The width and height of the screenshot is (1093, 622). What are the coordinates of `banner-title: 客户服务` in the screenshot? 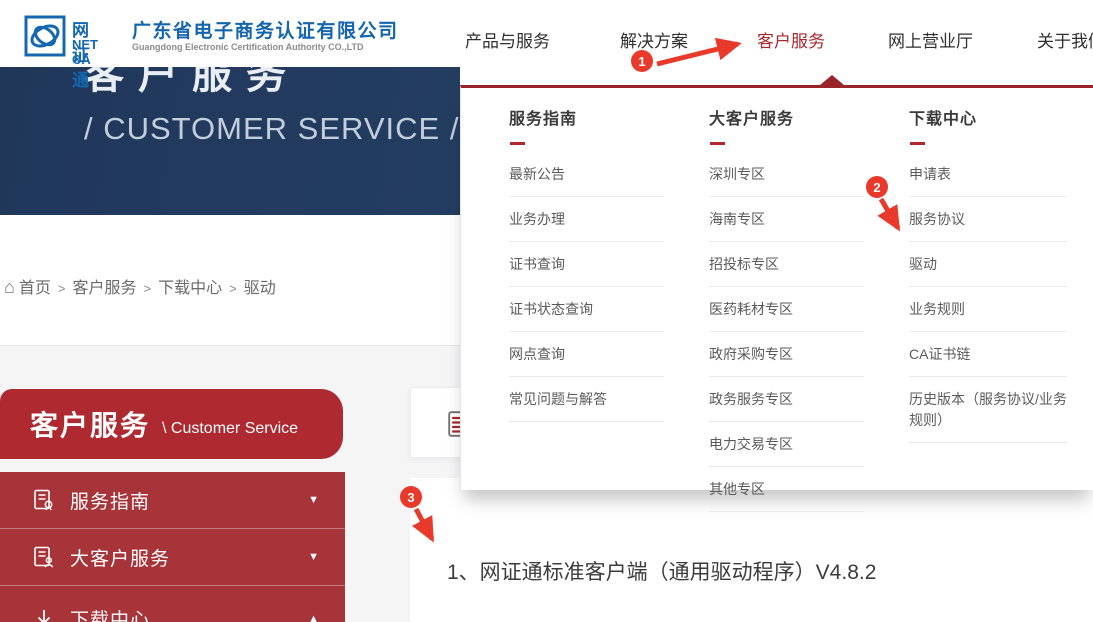 It's located at (192, 82).